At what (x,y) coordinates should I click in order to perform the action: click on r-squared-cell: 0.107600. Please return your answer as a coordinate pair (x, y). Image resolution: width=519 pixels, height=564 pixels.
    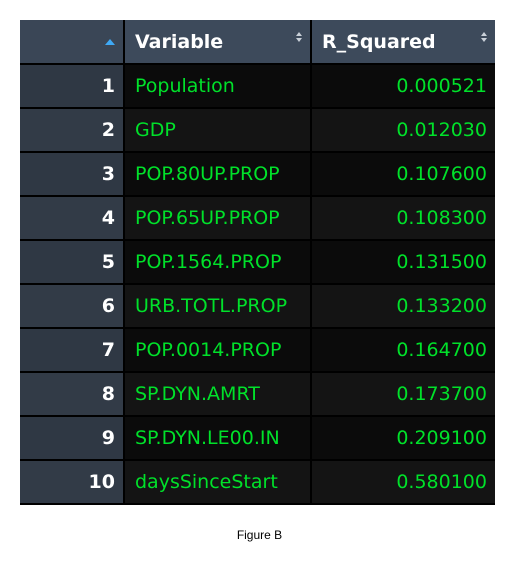
    Looking at the image, I should click on (402, 174).